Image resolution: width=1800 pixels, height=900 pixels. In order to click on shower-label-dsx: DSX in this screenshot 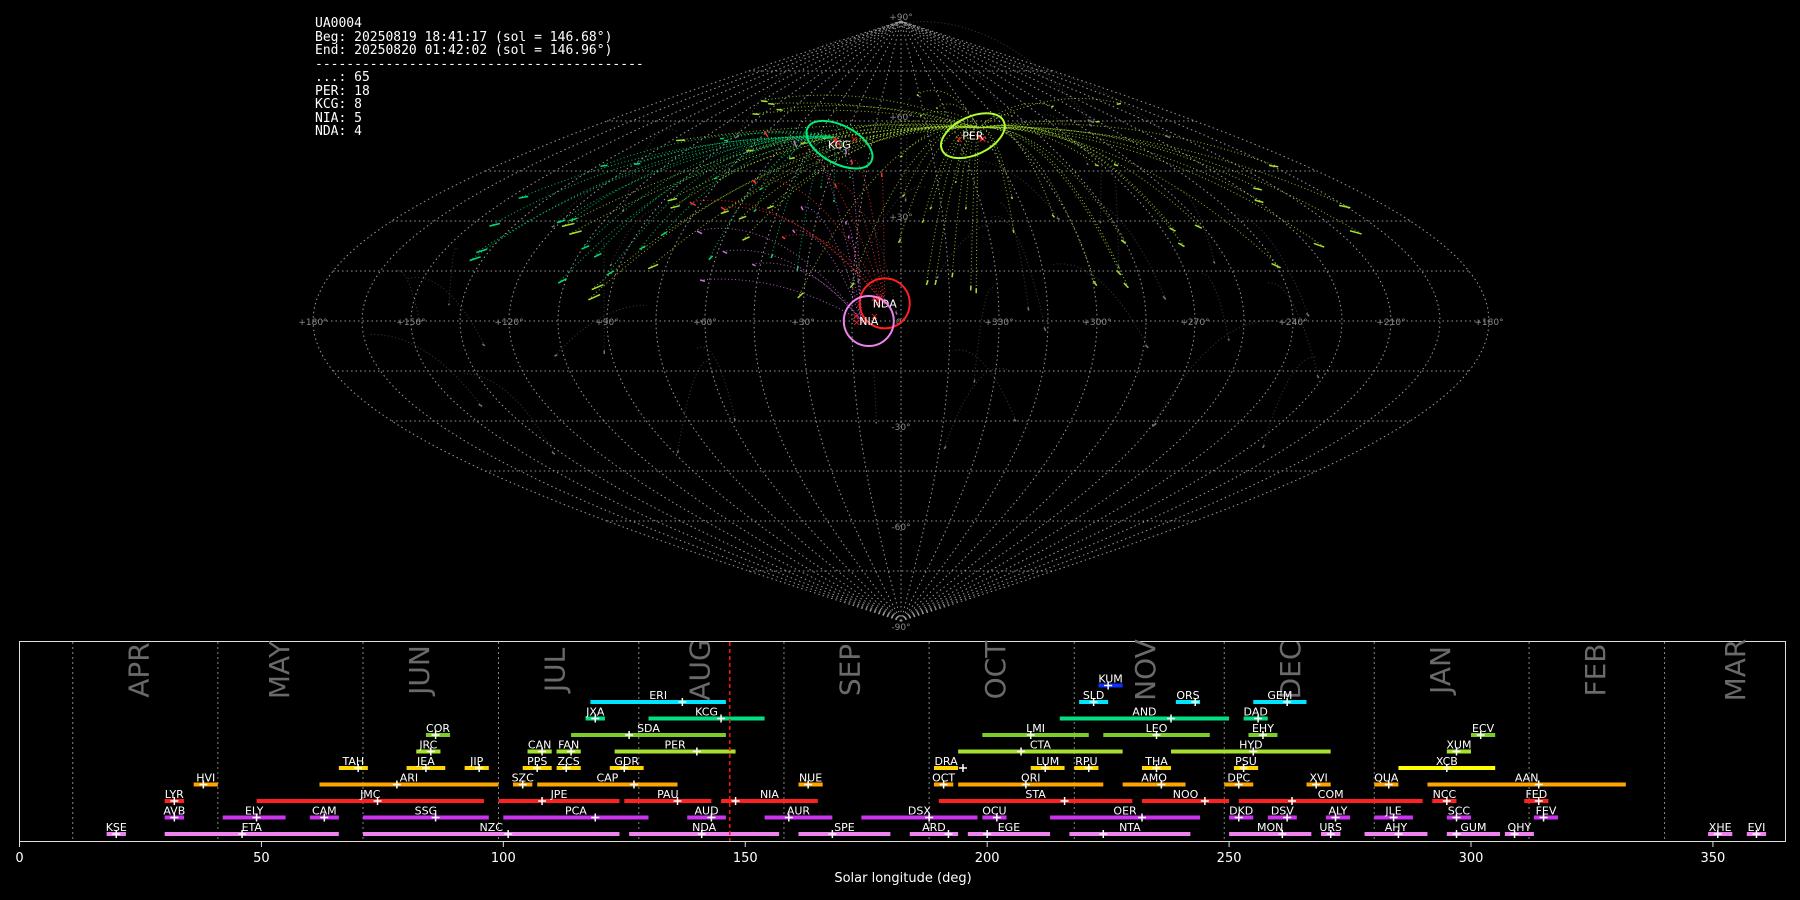, I will do `click(919, 811)`.